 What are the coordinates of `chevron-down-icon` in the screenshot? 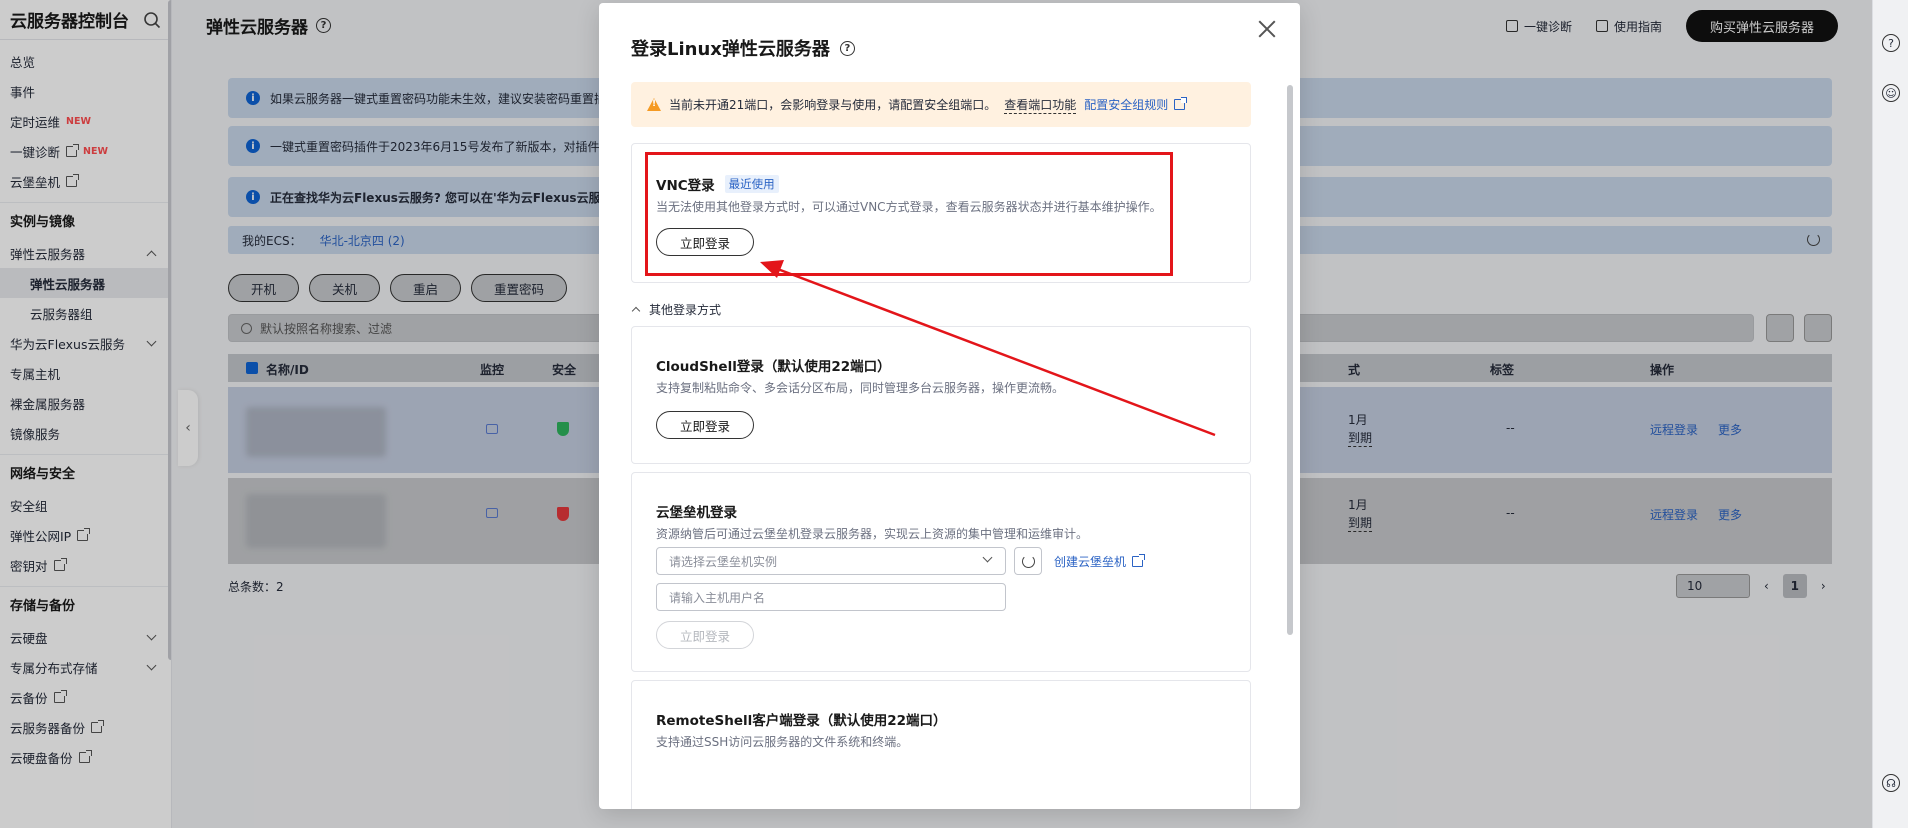 It's located at (987, 557).